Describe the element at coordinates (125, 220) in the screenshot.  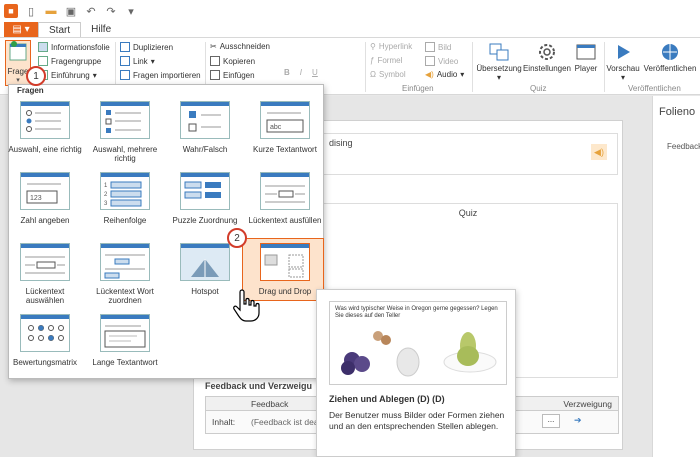
I see `tile-label: Reihenfolge` at that location.